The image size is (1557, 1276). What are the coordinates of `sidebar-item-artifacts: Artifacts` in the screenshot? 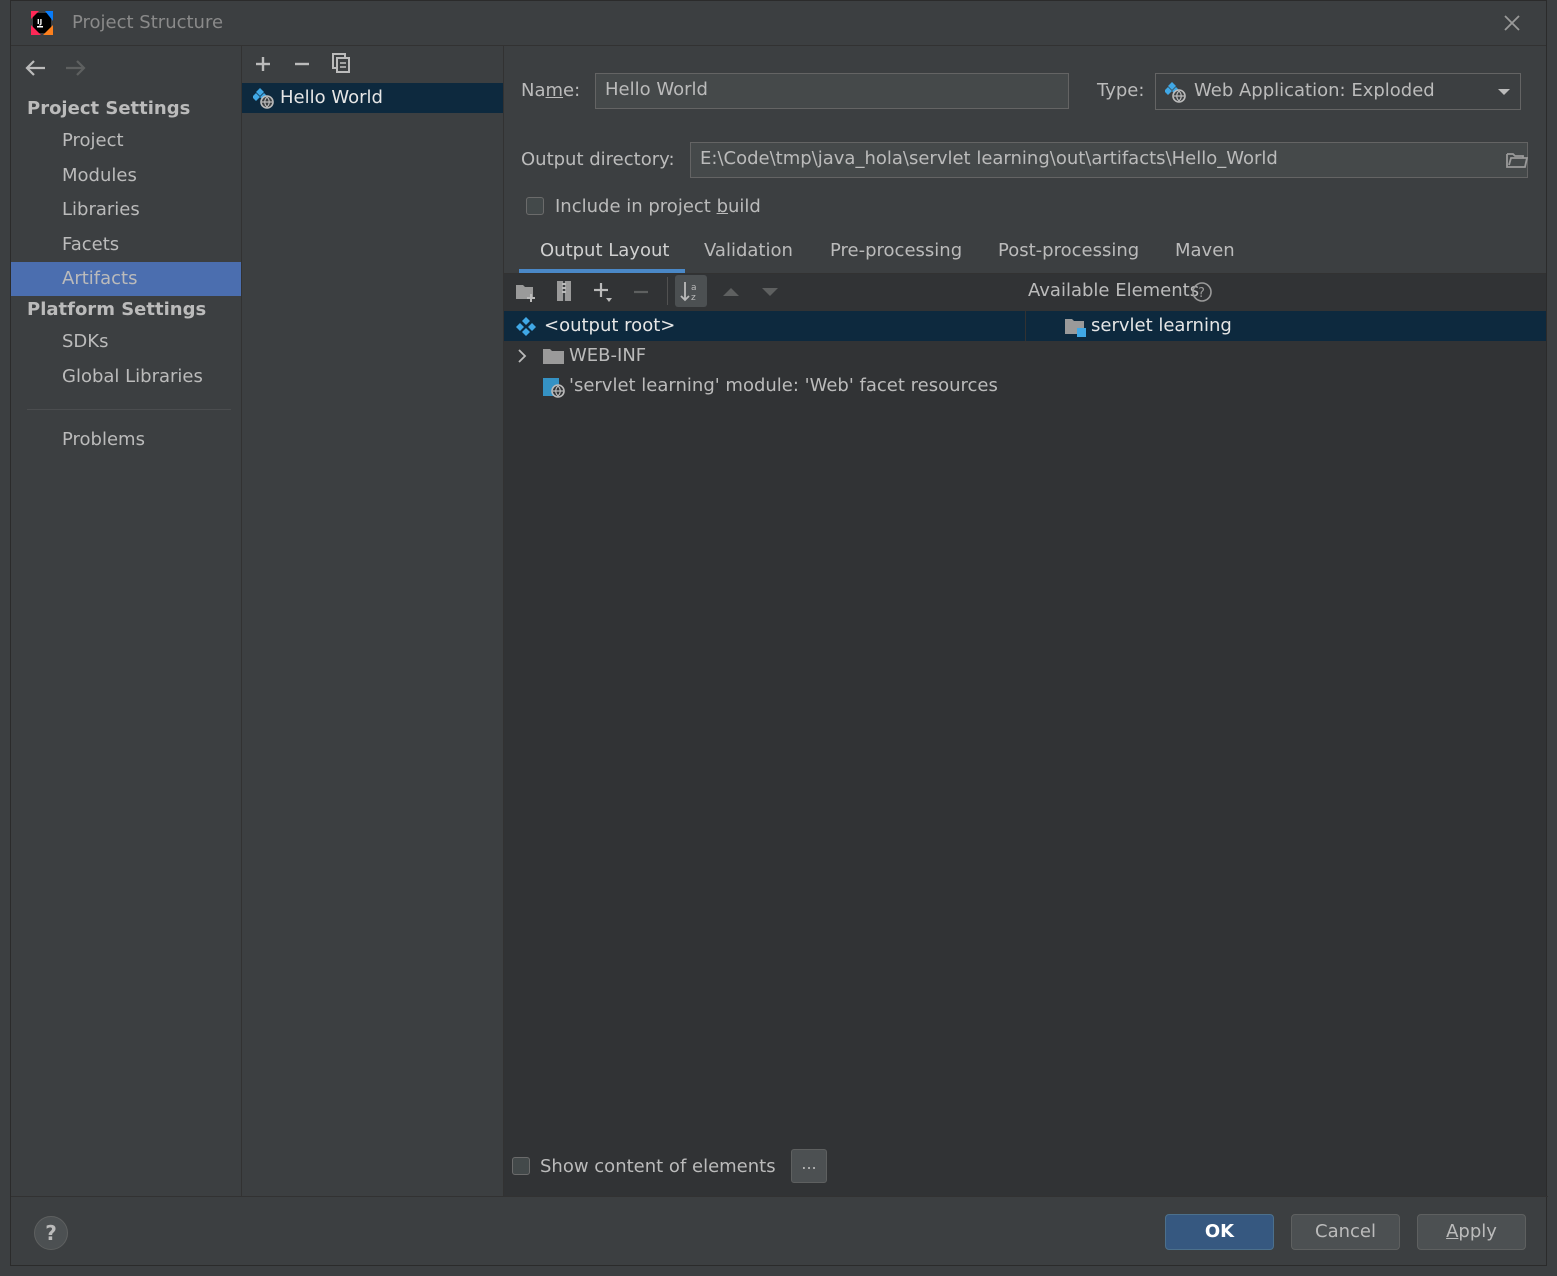 It's located at (126, 279).